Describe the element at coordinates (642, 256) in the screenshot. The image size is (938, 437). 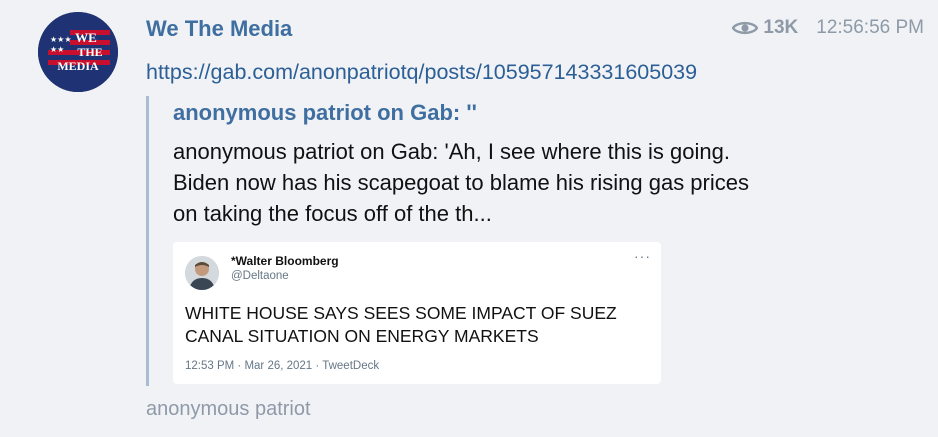
I see `more-icon: ···` at that location.